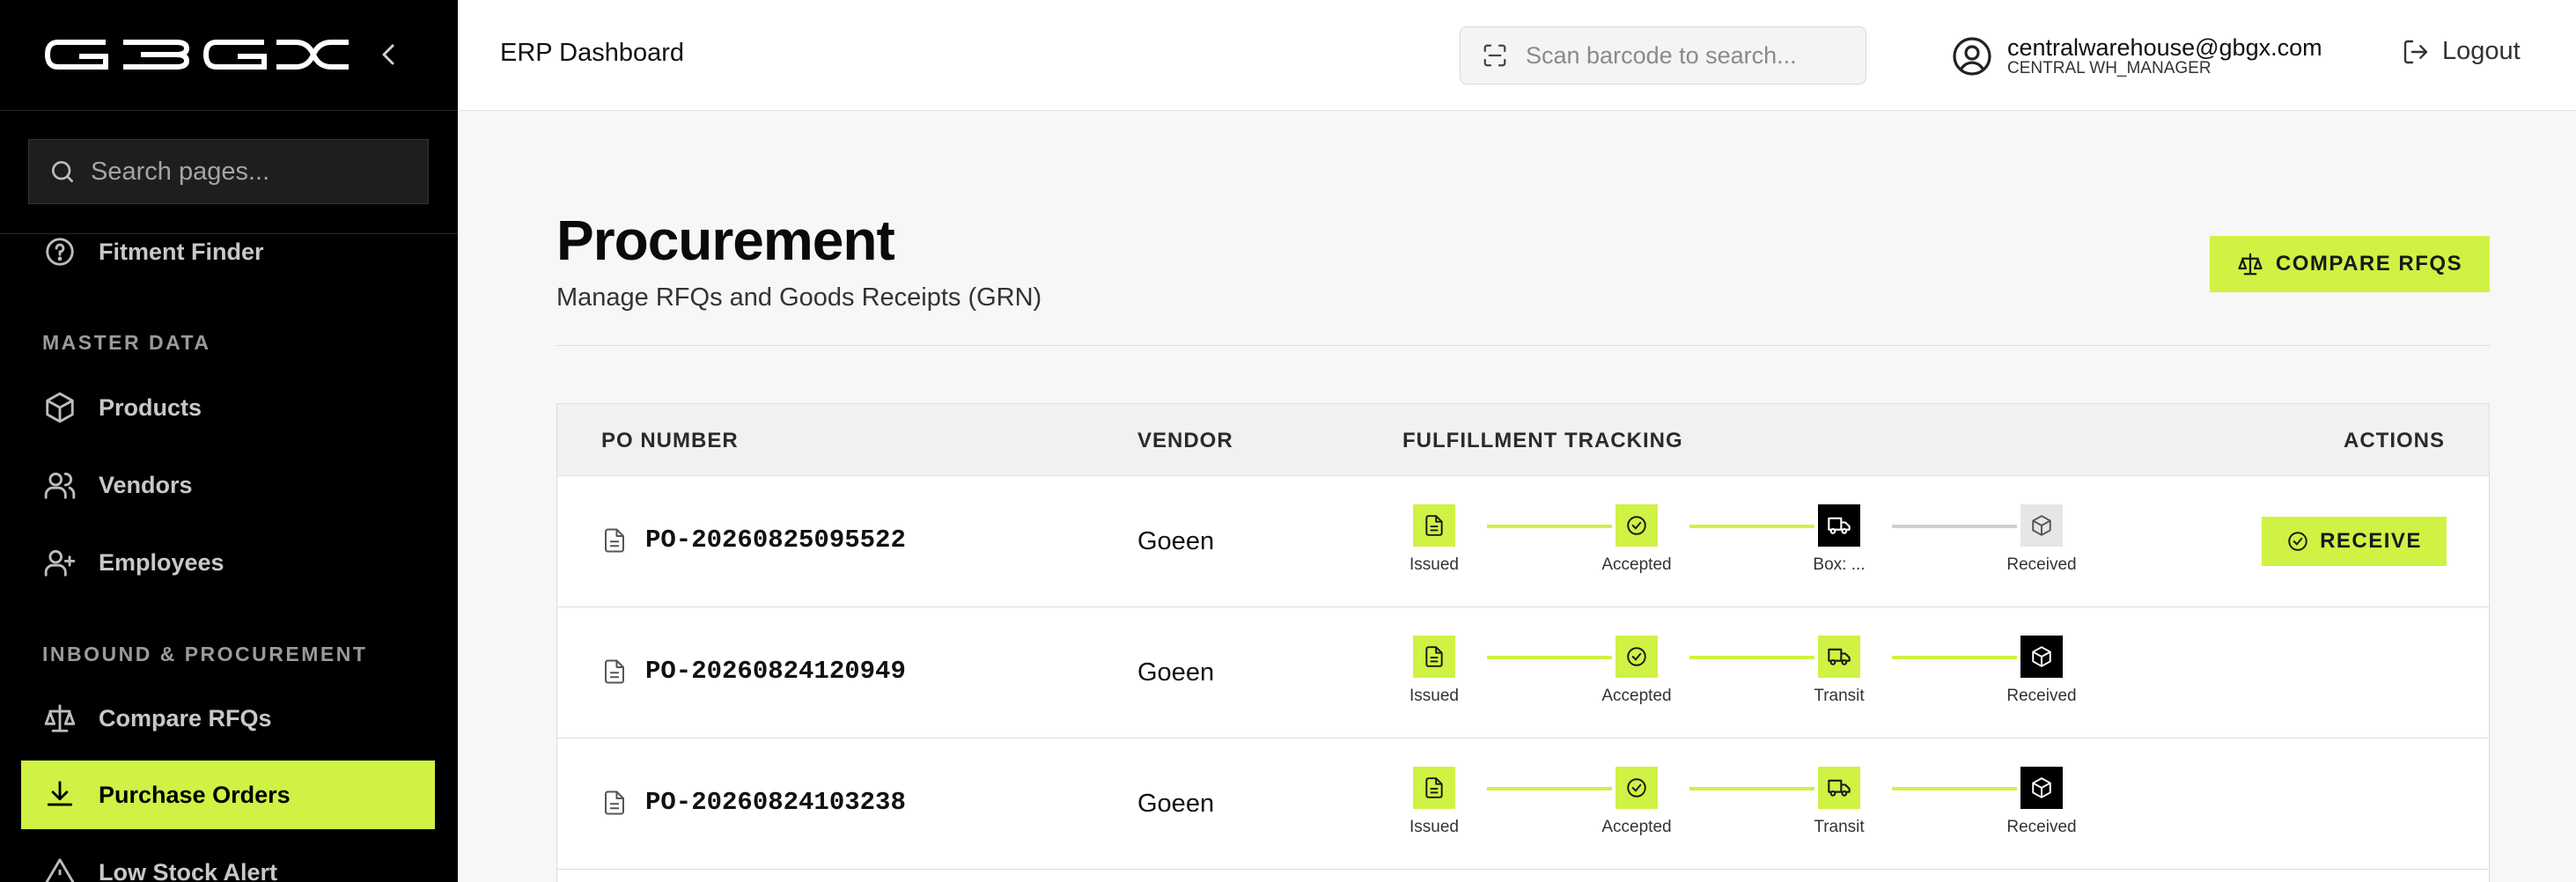 The width and height of the screenshot is (2576, 882). I want to click on logout-button: Logout, so click(2462, 51).